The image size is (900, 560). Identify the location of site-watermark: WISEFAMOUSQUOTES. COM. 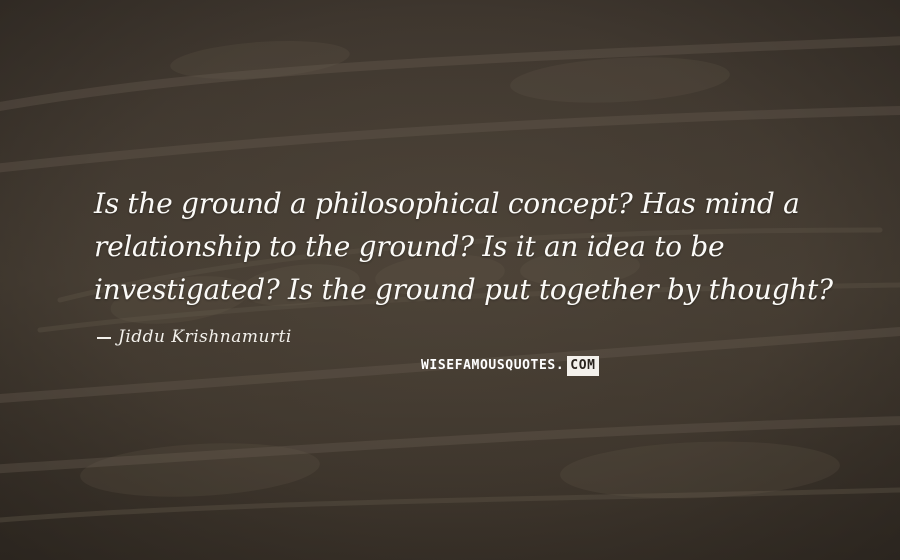
(509, 366).